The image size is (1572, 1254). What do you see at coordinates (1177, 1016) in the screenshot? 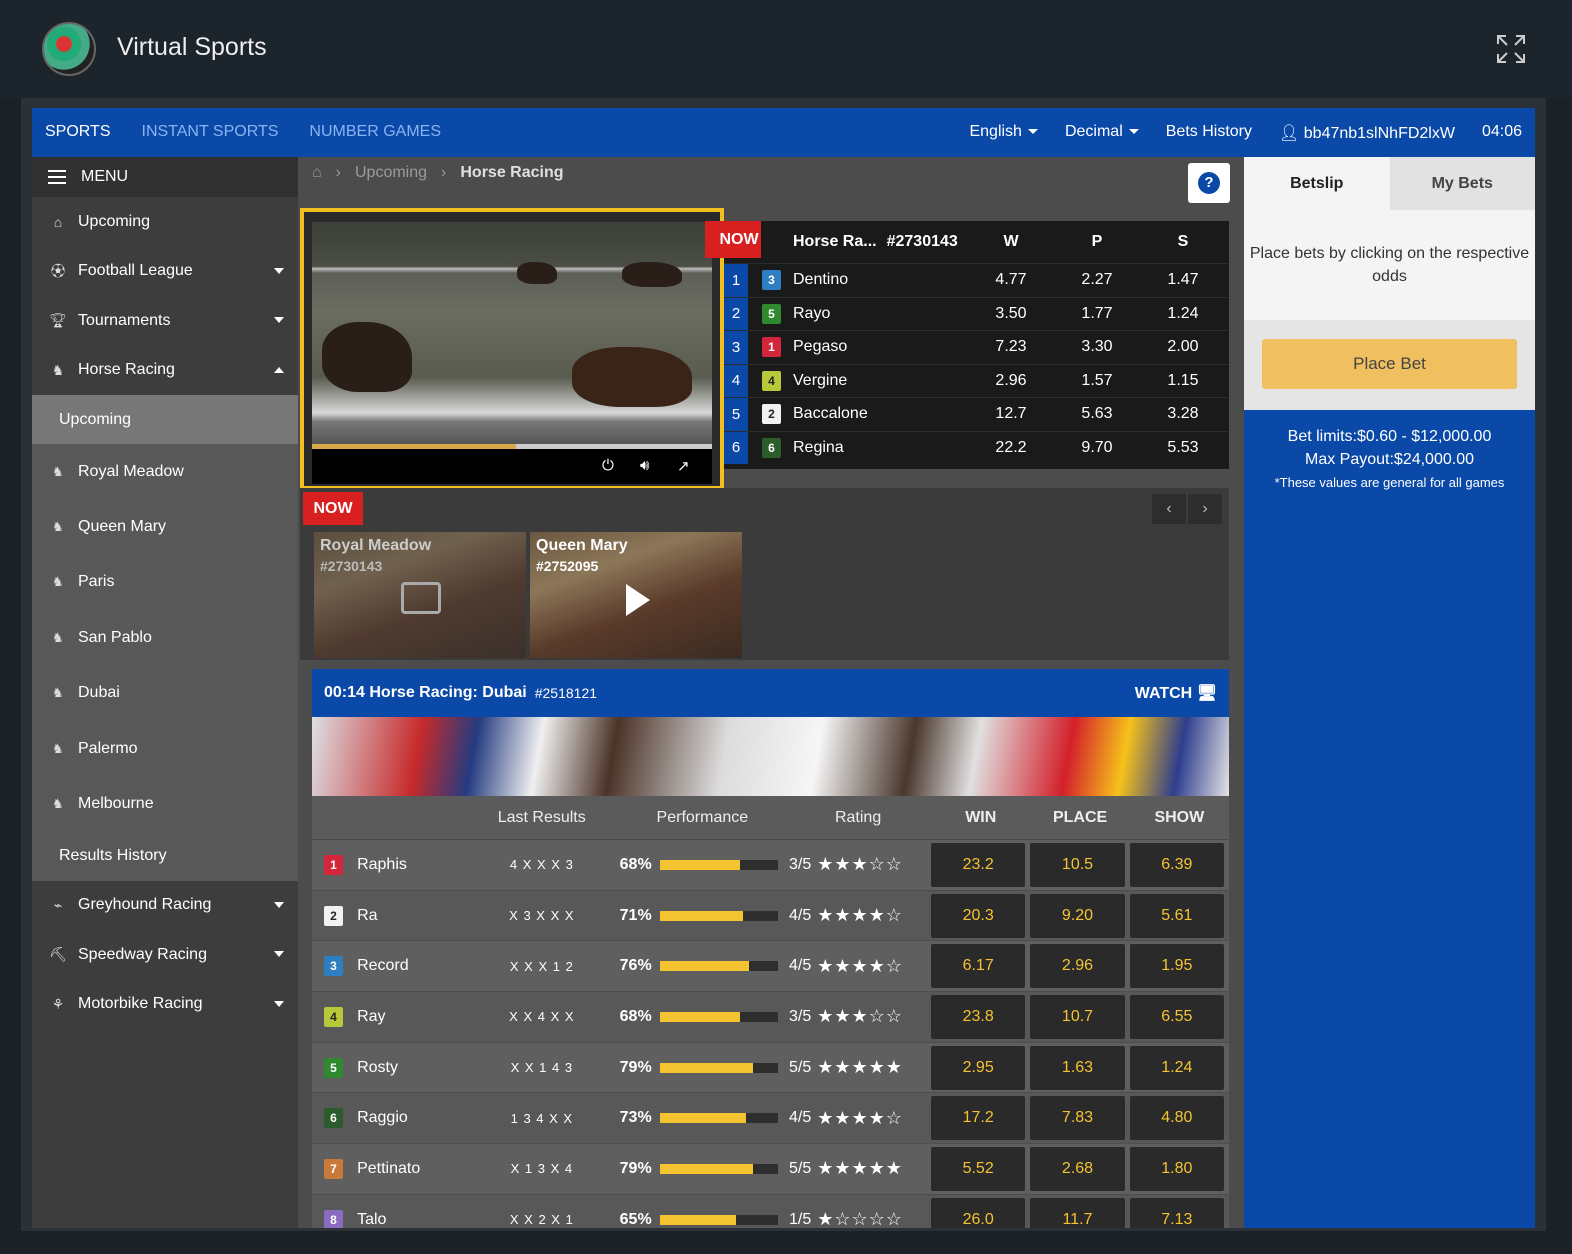
I see `odds-show-button: 6.55` at bounding box center [1177, 1016].